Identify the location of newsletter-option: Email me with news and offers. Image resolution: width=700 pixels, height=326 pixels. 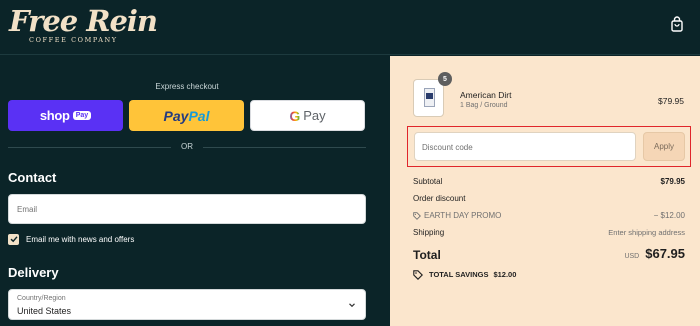
(71, 239).